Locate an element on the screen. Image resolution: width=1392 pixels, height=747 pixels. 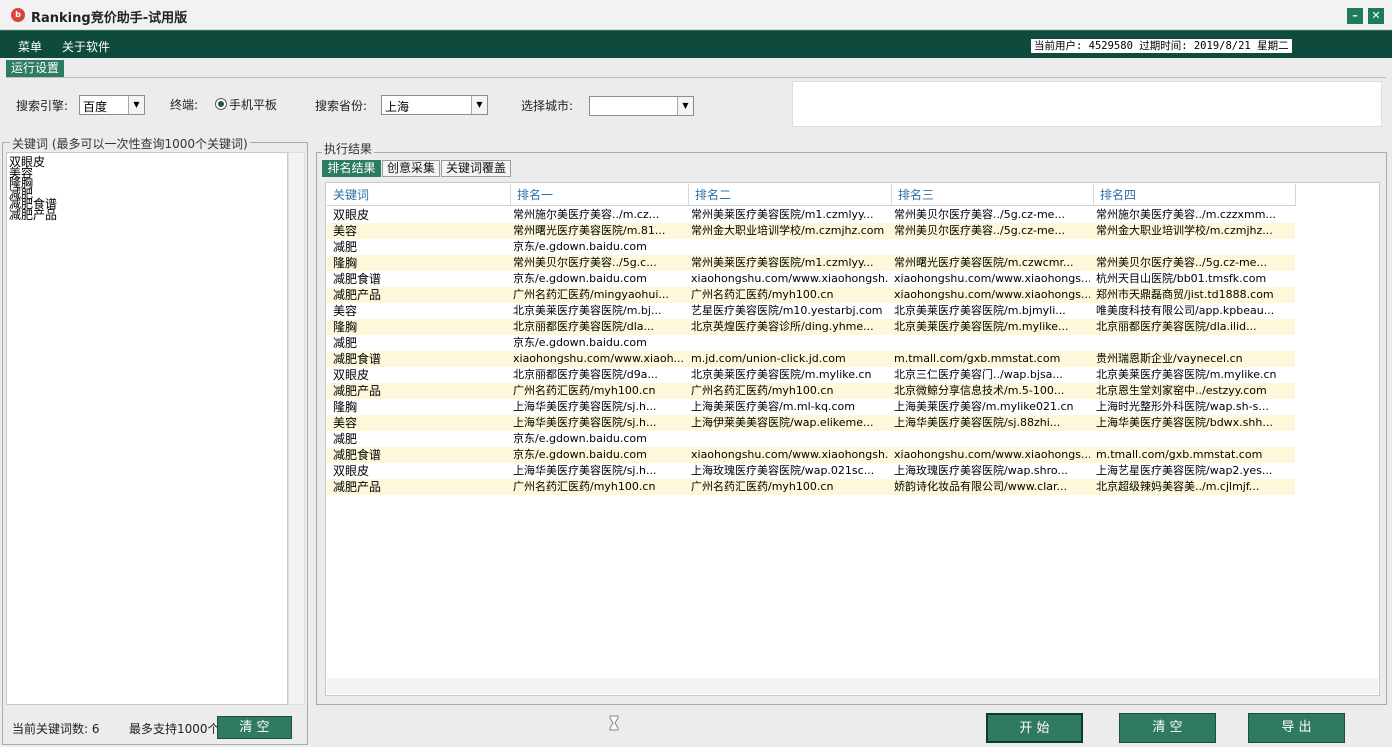
tab-keyword-coverage: 关键词覆盖 is located at coordinates (476, 168).